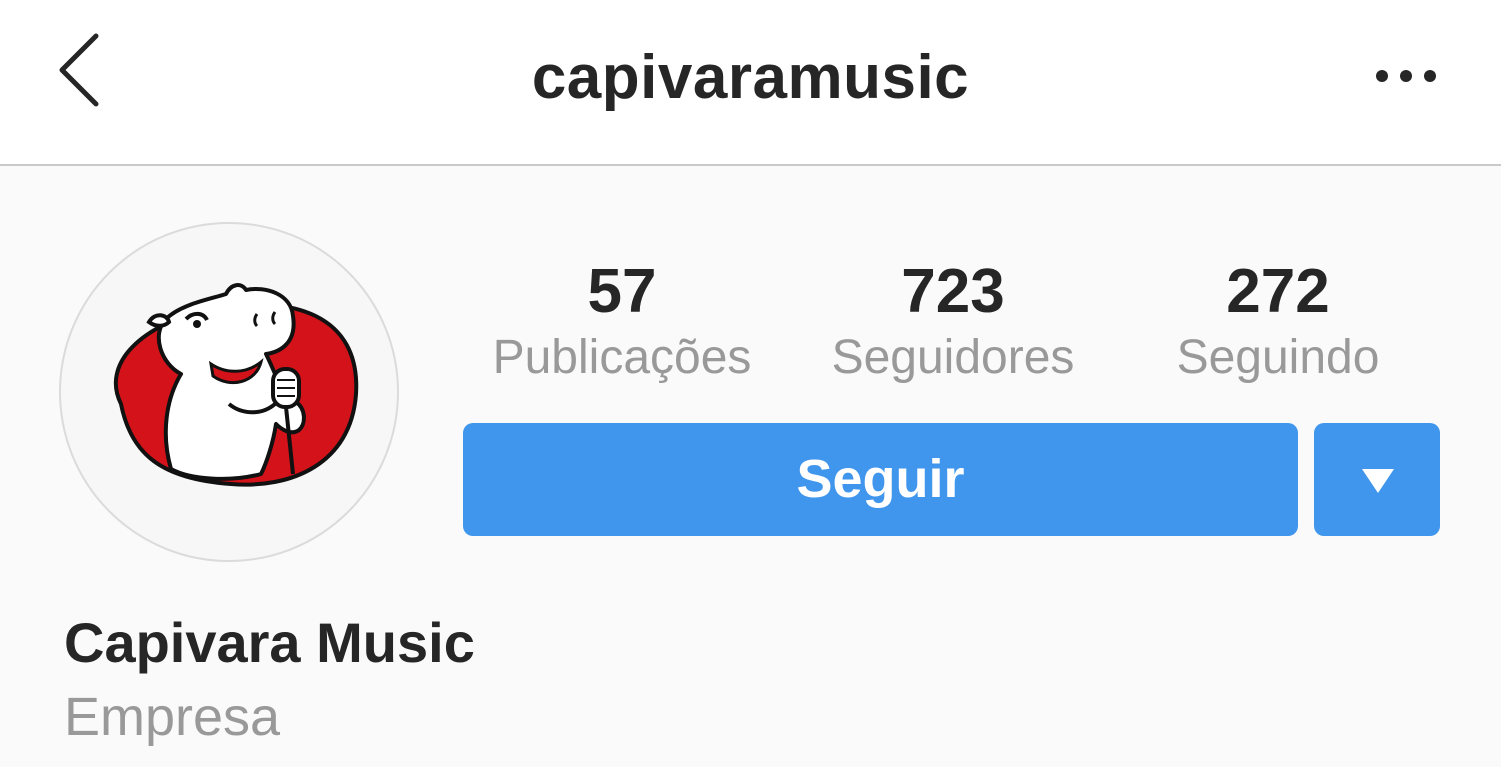 The height and width of the screenshot is (767, 1501). I want to click on more-horizontal-icon, so click(1406, 76).